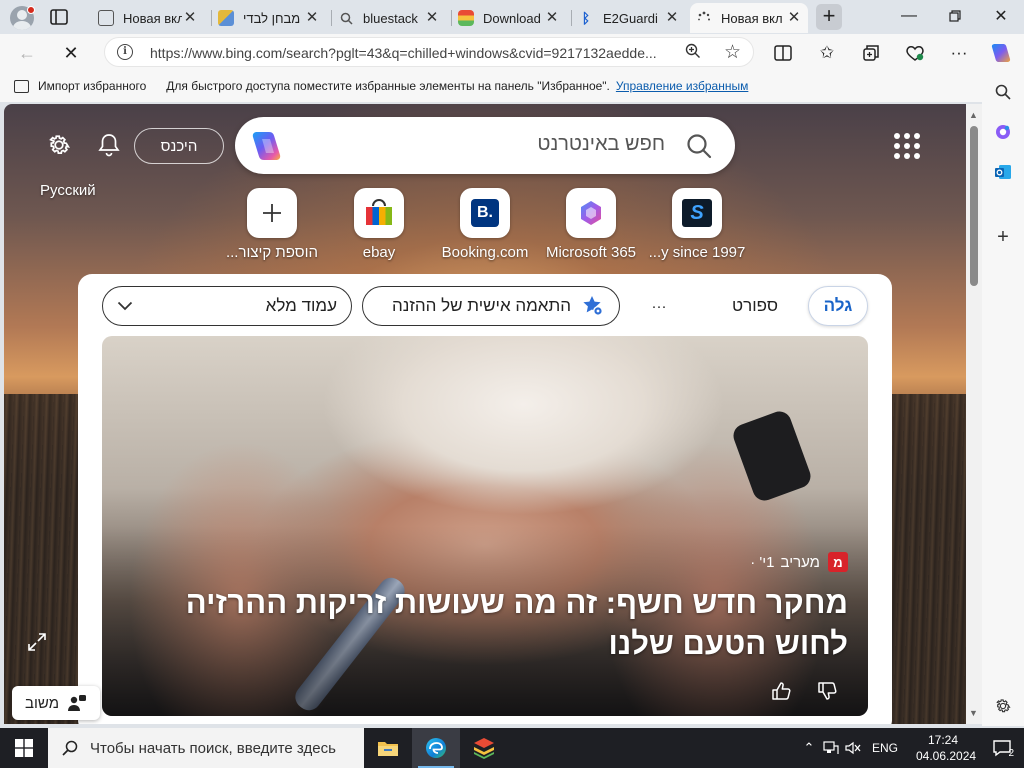 The height and width of the screenshot is (768, 1024). I want to click on volume-muted-icon, so click(853, 748).